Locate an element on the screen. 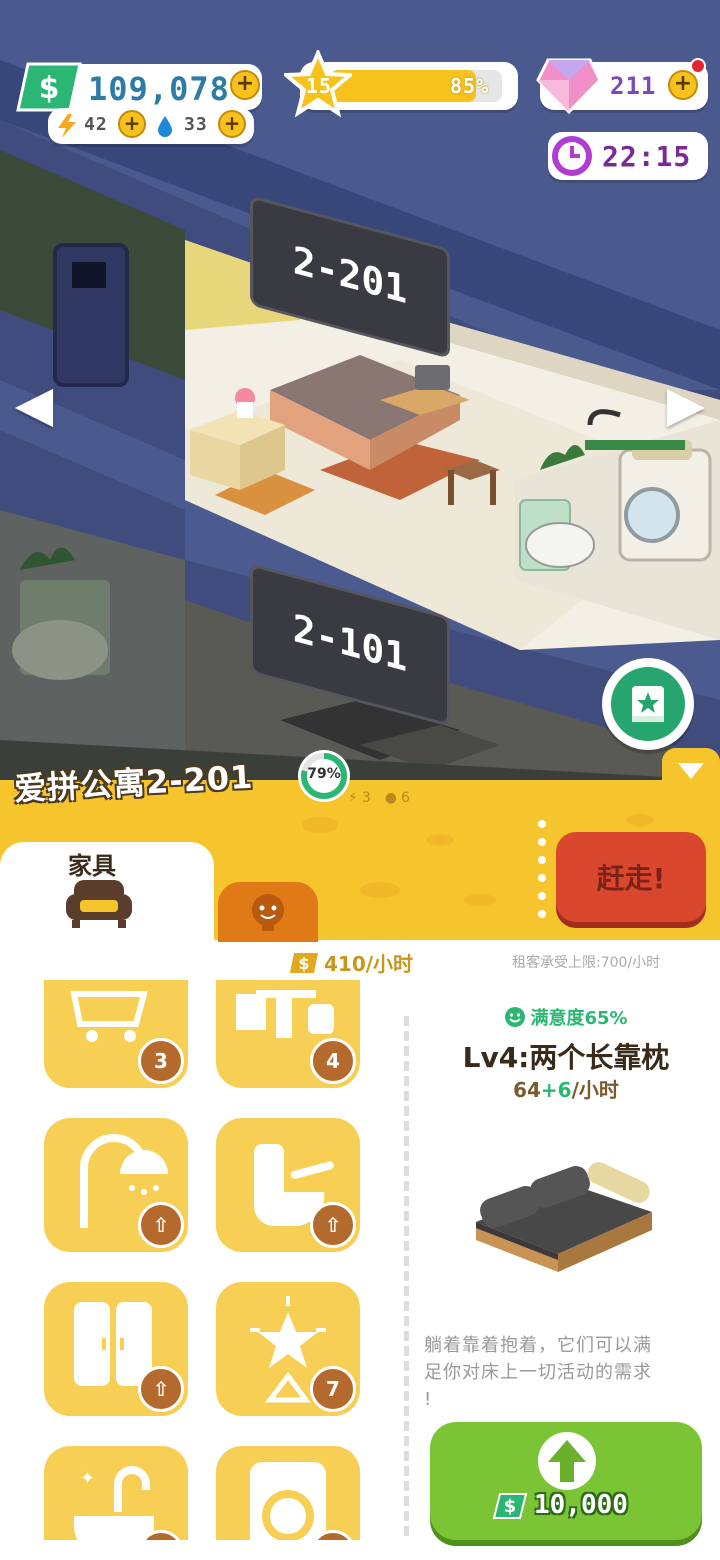 This screenshot has height=1560, width=720. item-income: 64+6/小时 is located at coordinates (566, 1088).